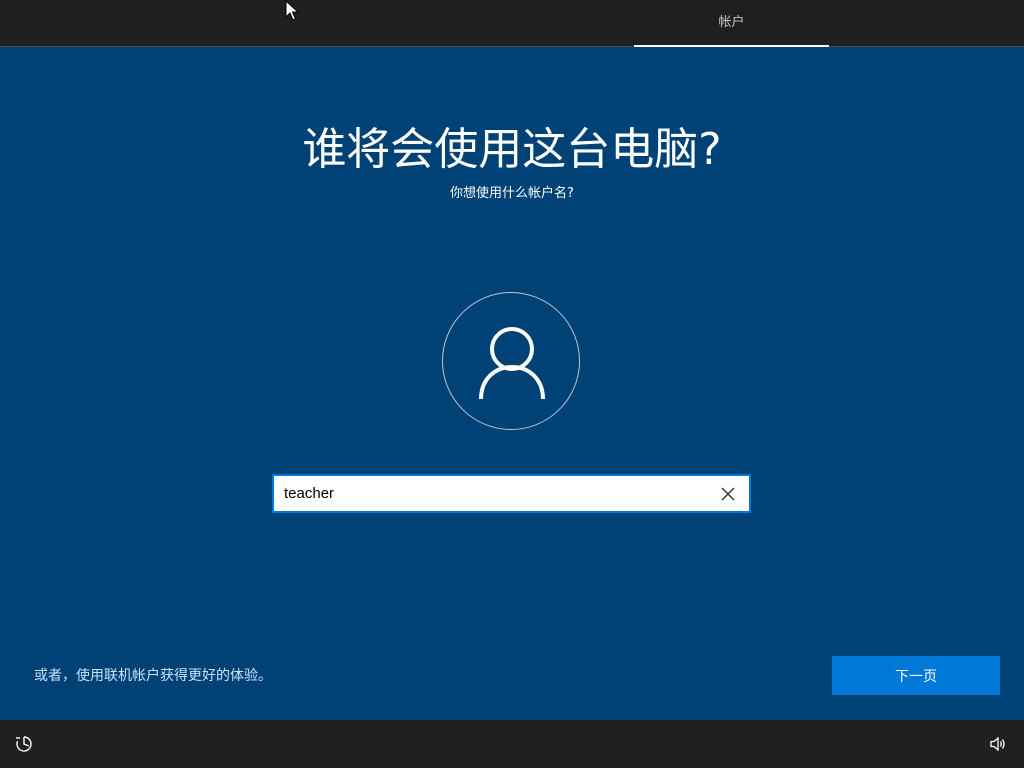 This screenshot has height=768, width=1024. I want to click on online-account-link: 或者，使用联机帐户获得更好的体验。, so click(153, 676).